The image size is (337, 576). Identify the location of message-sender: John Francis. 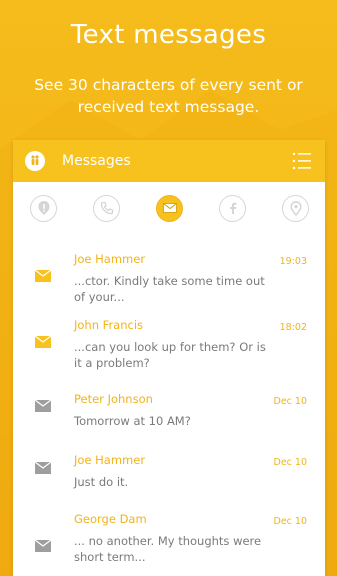
(109, 325).